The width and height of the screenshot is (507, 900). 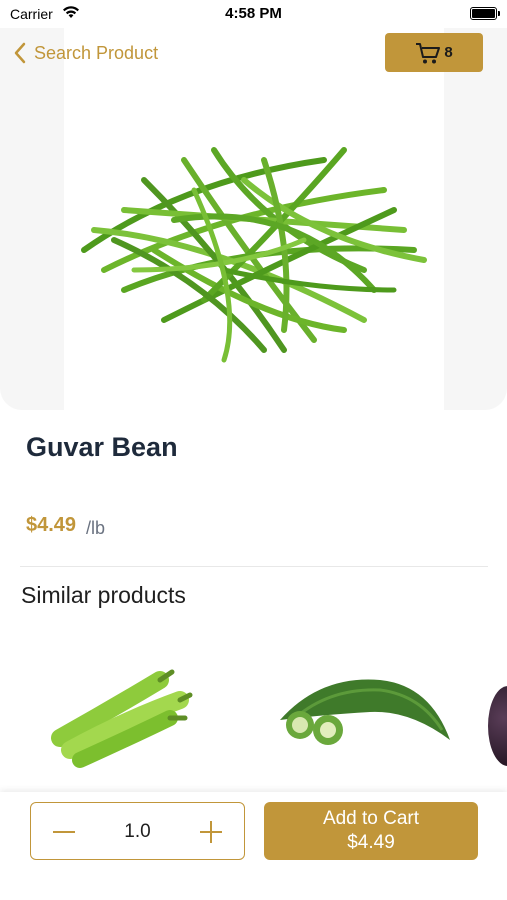 What do you see at coordinates (371, 842) in the screenshot?
I see `add-to-cart-price: $4.49` at bounding box center [371, 842].